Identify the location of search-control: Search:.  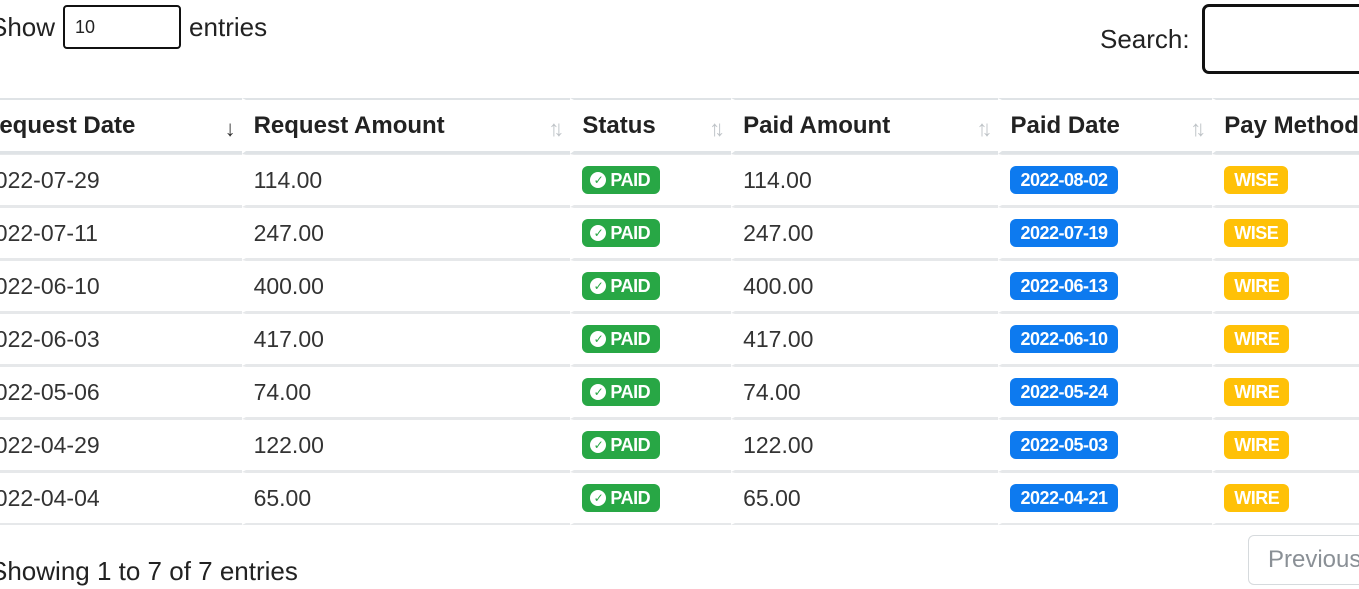
(1229, 39).